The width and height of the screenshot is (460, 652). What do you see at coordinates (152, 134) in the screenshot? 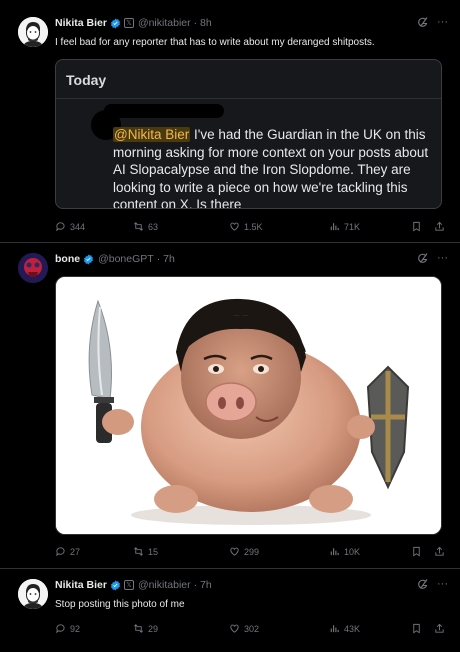
I see `mention-highlight: @Nikita Bier` at bounding box center [152, 134].